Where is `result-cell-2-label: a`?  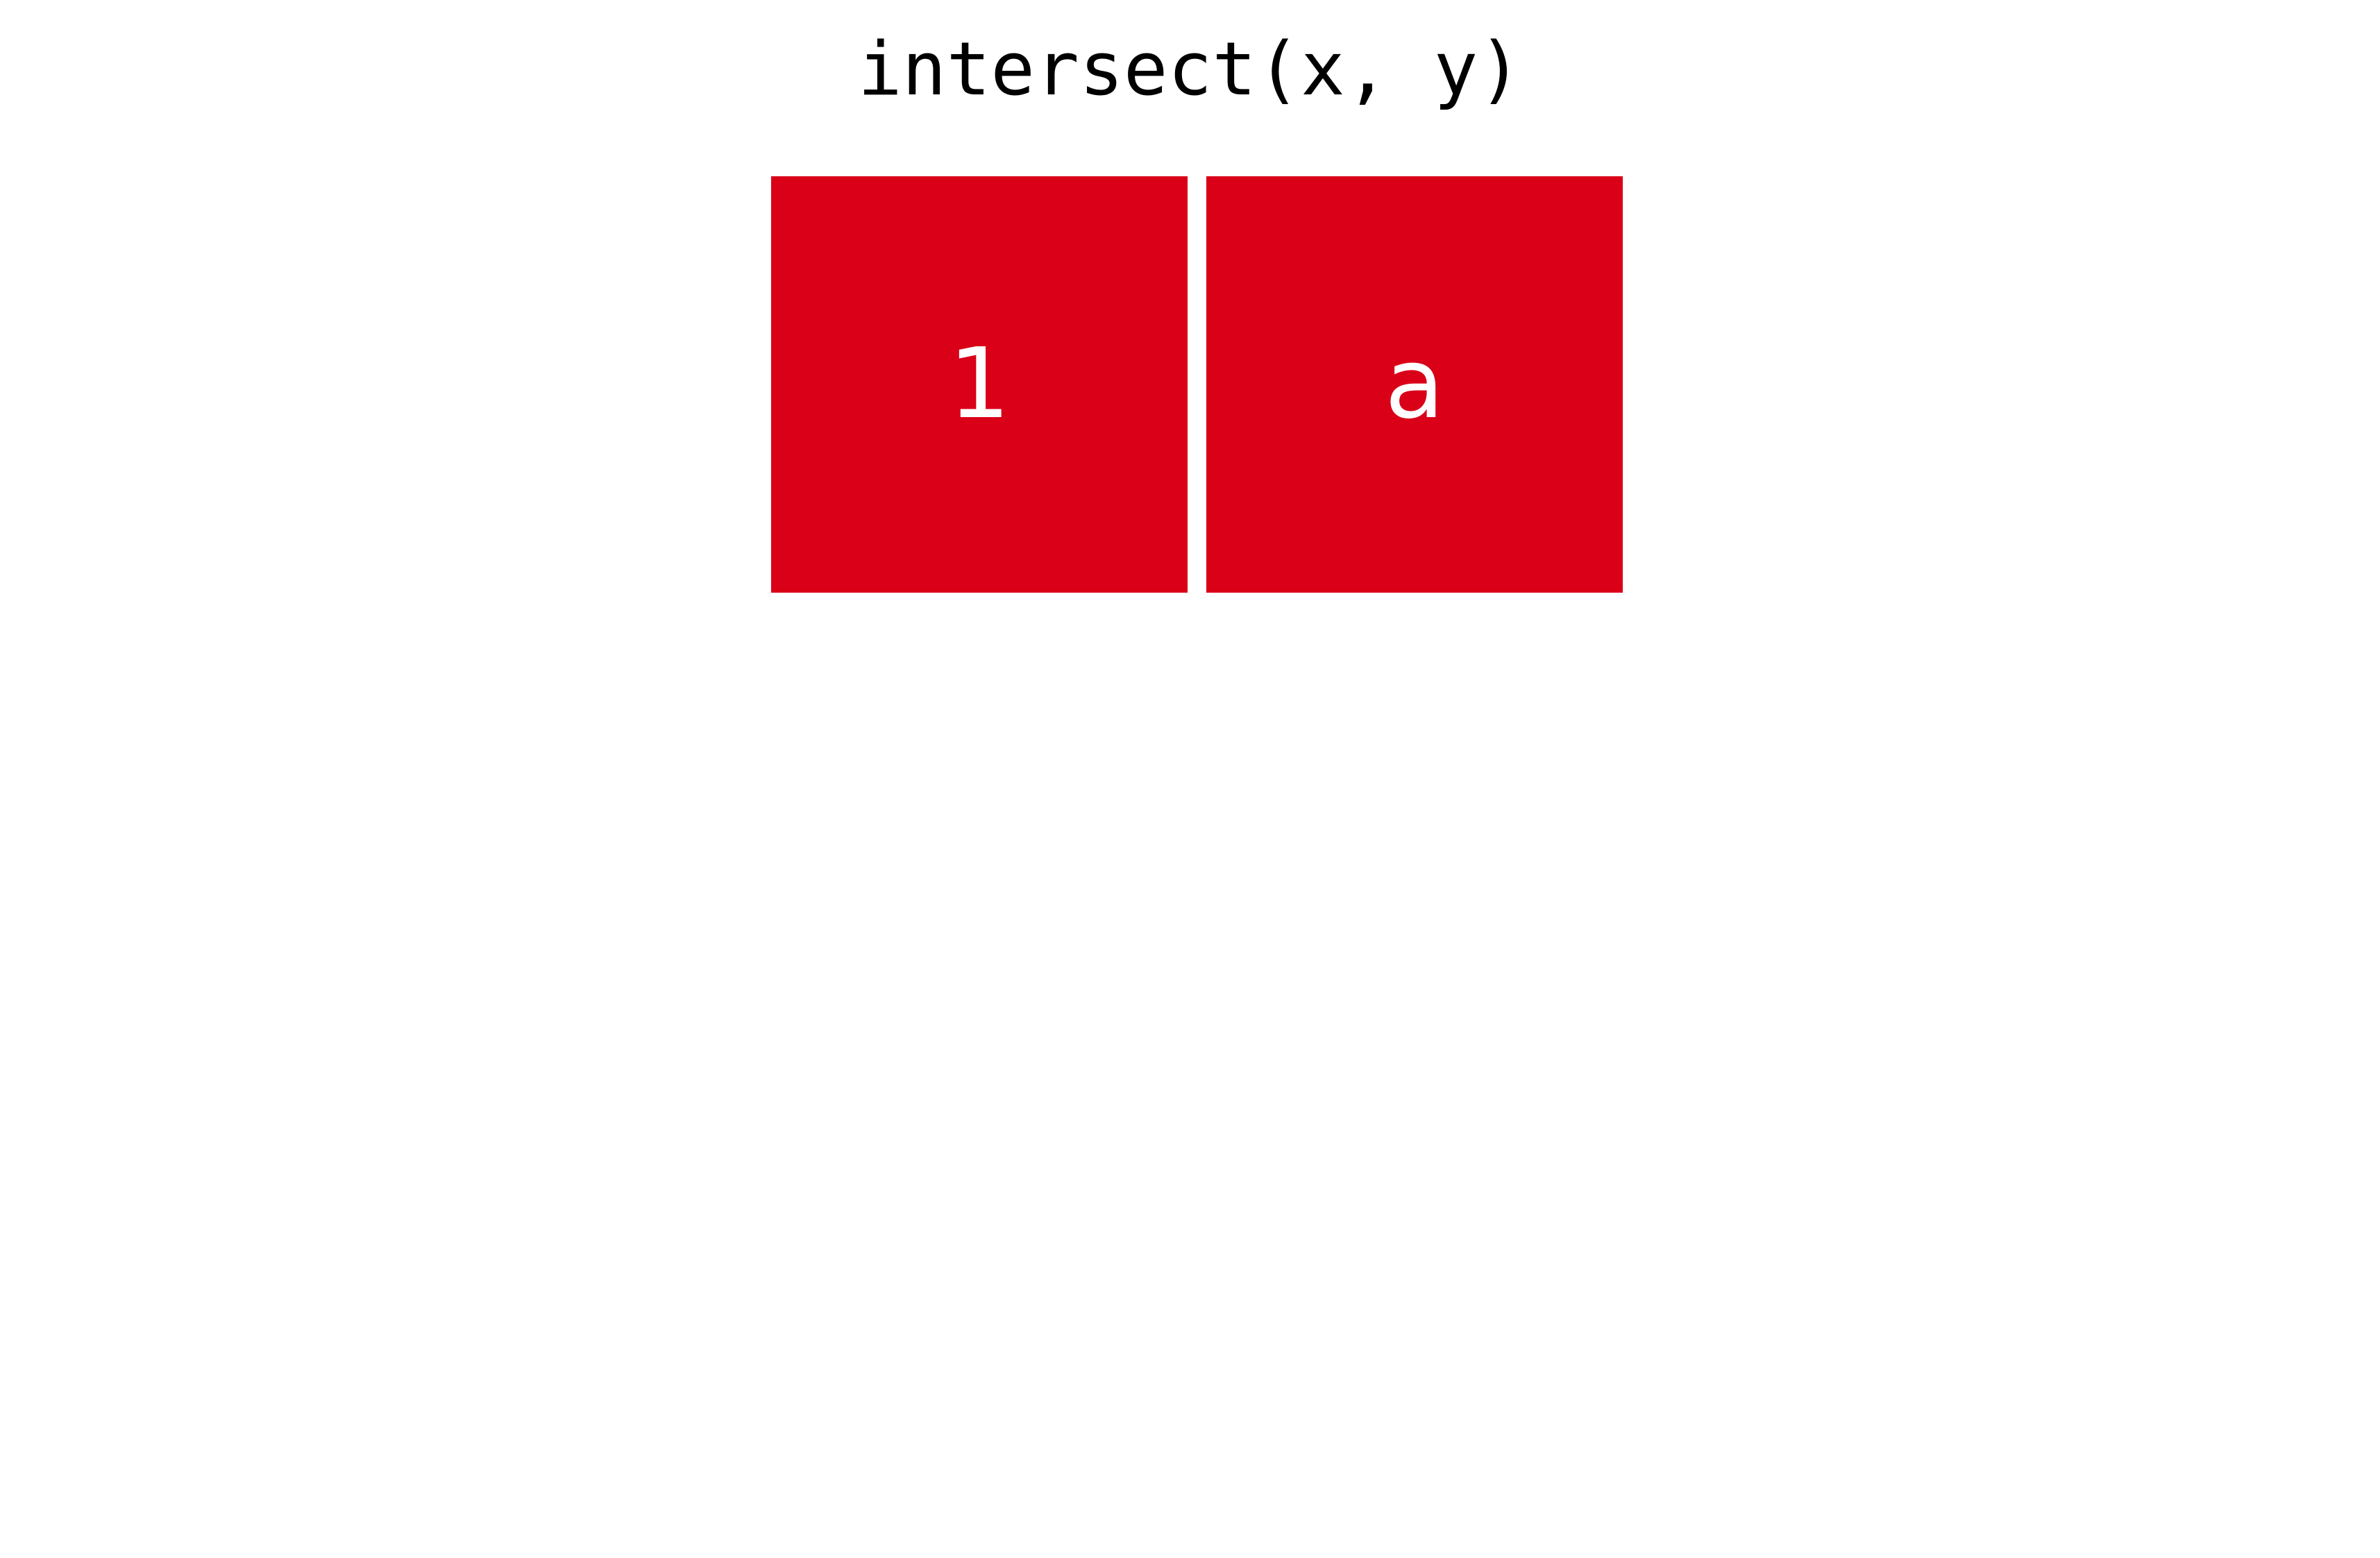
result-cell-2-label: a is located at coordinates (1414, 385).